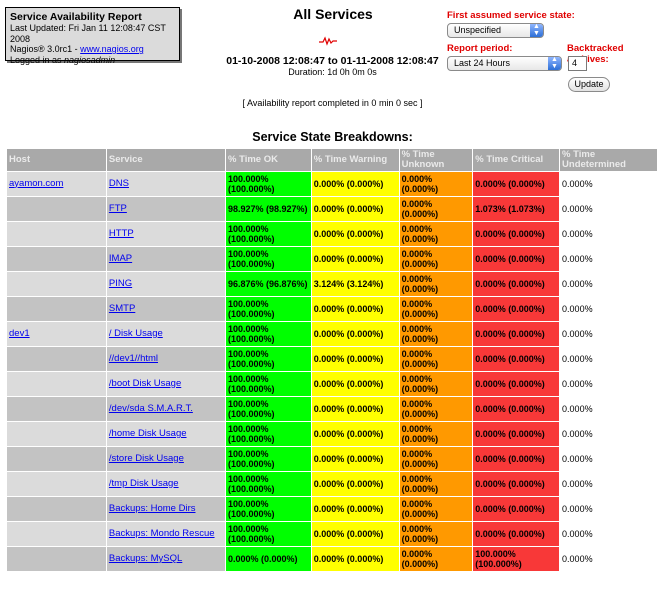  What do you see at coordinates (152, 508) in the screenshot?
I see `service-link: Backups: Home Dirs` at bounding box center [152, 508].